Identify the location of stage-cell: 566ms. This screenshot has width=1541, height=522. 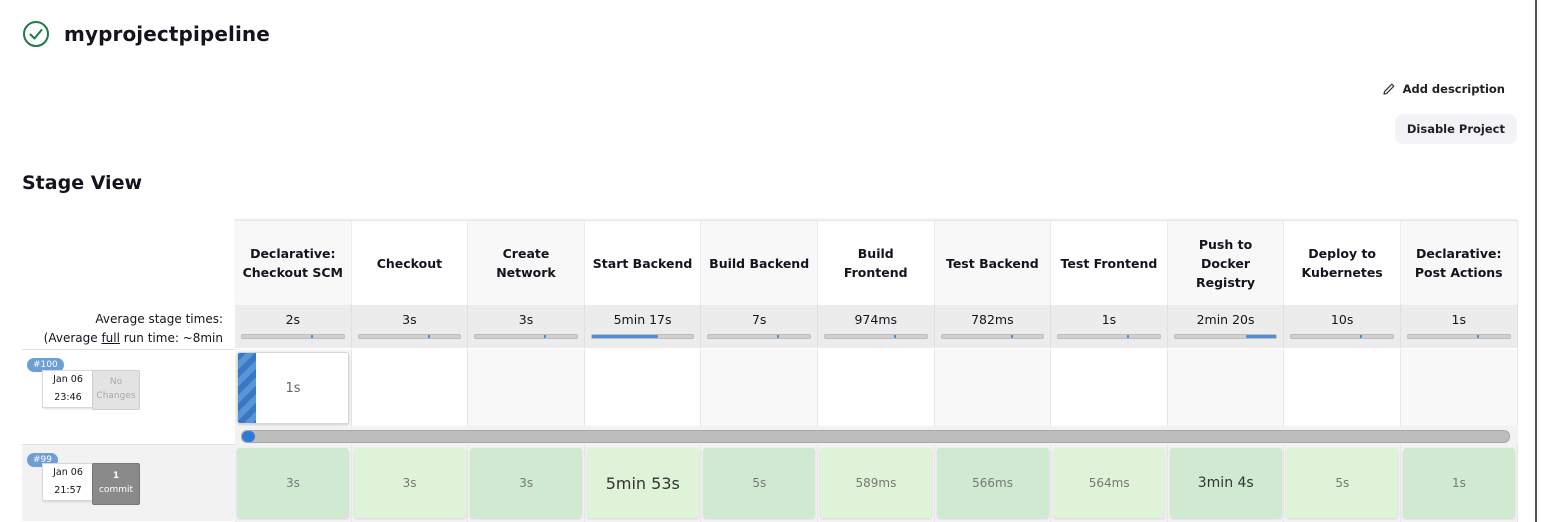
(993, 483).